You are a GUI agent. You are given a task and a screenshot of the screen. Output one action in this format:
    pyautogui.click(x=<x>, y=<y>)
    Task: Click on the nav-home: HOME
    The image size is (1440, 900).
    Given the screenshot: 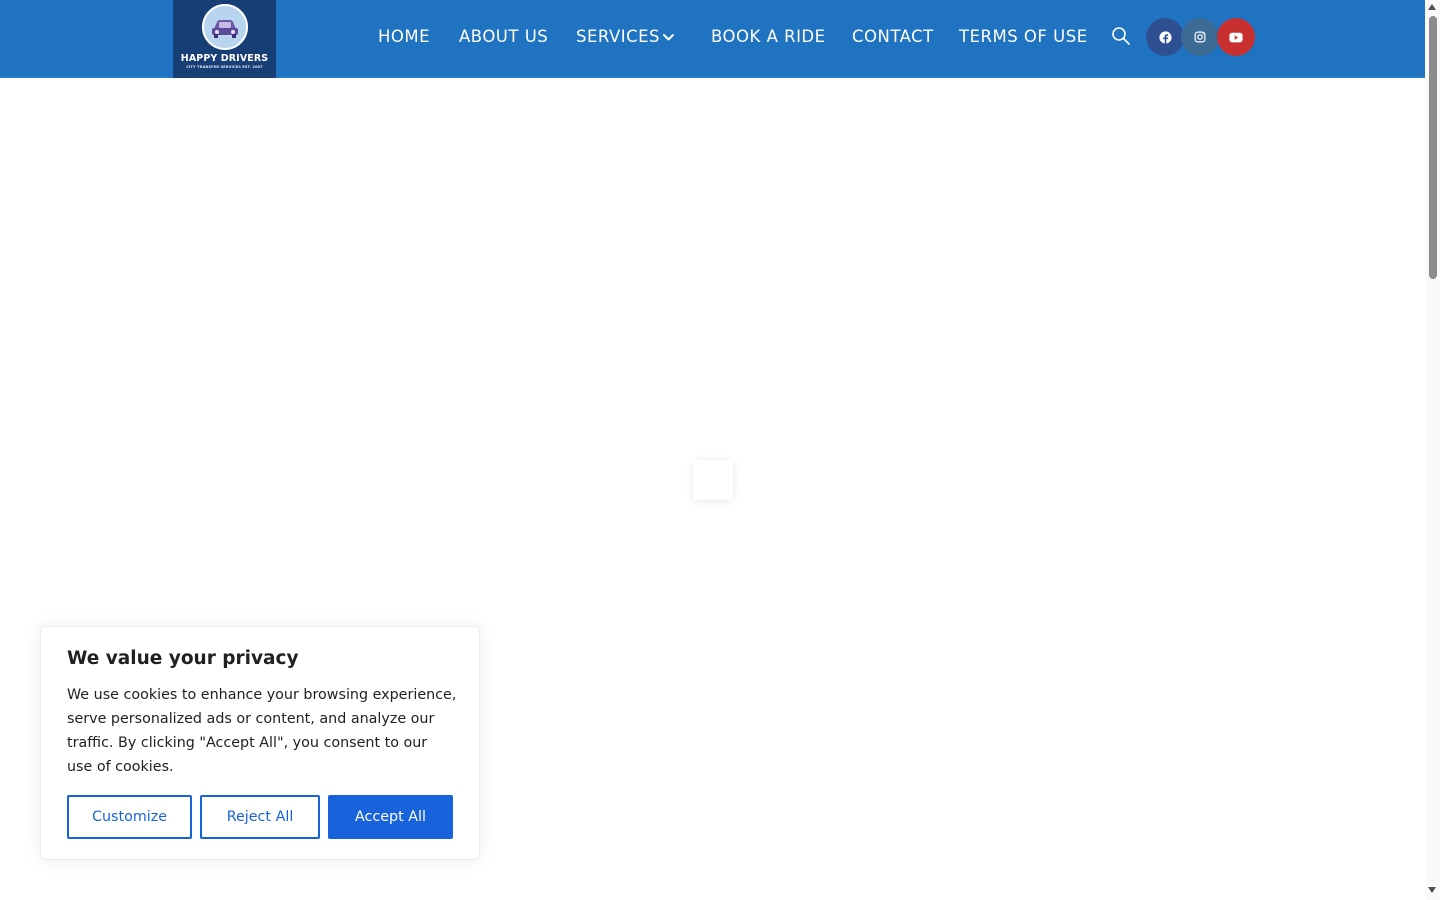 What is the action you would take?
    pyautogui.click(x=404, y=37)
    